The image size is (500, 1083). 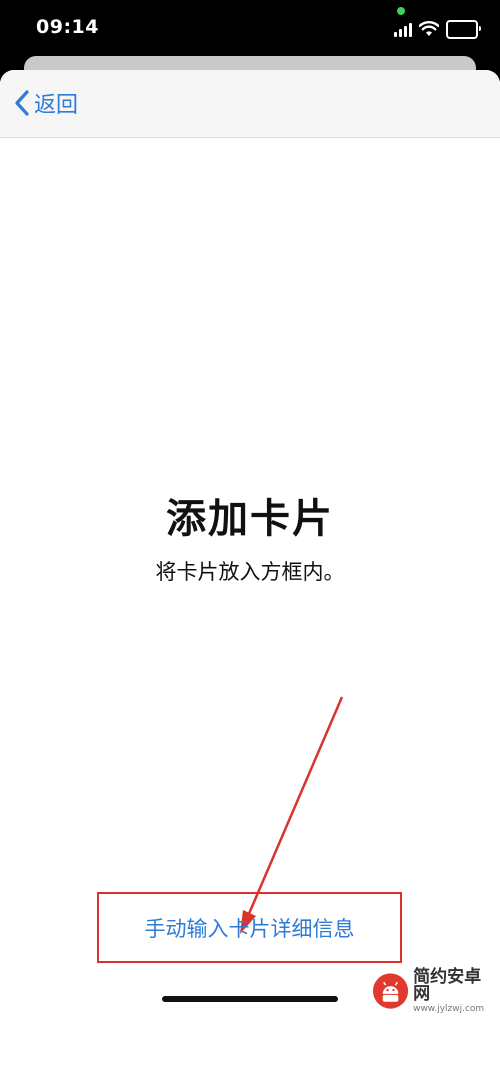 I want to click on manual-entry-button: 手动输入卡片详细信息, so click(x=249, y=927).